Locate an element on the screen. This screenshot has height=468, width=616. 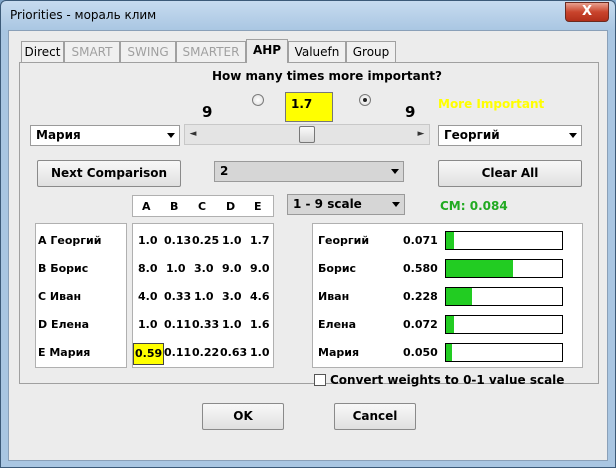
matrix-cell: 1.6 is located at coordinates (260, 324).